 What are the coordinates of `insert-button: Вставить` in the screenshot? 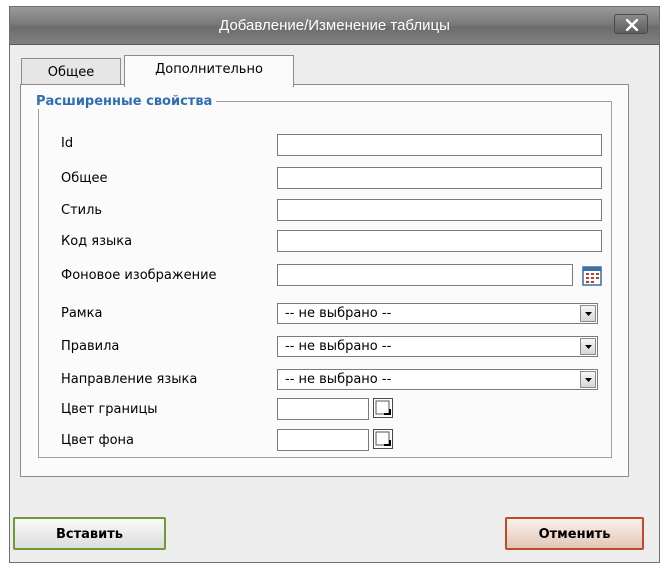 It's located at (89, 533).